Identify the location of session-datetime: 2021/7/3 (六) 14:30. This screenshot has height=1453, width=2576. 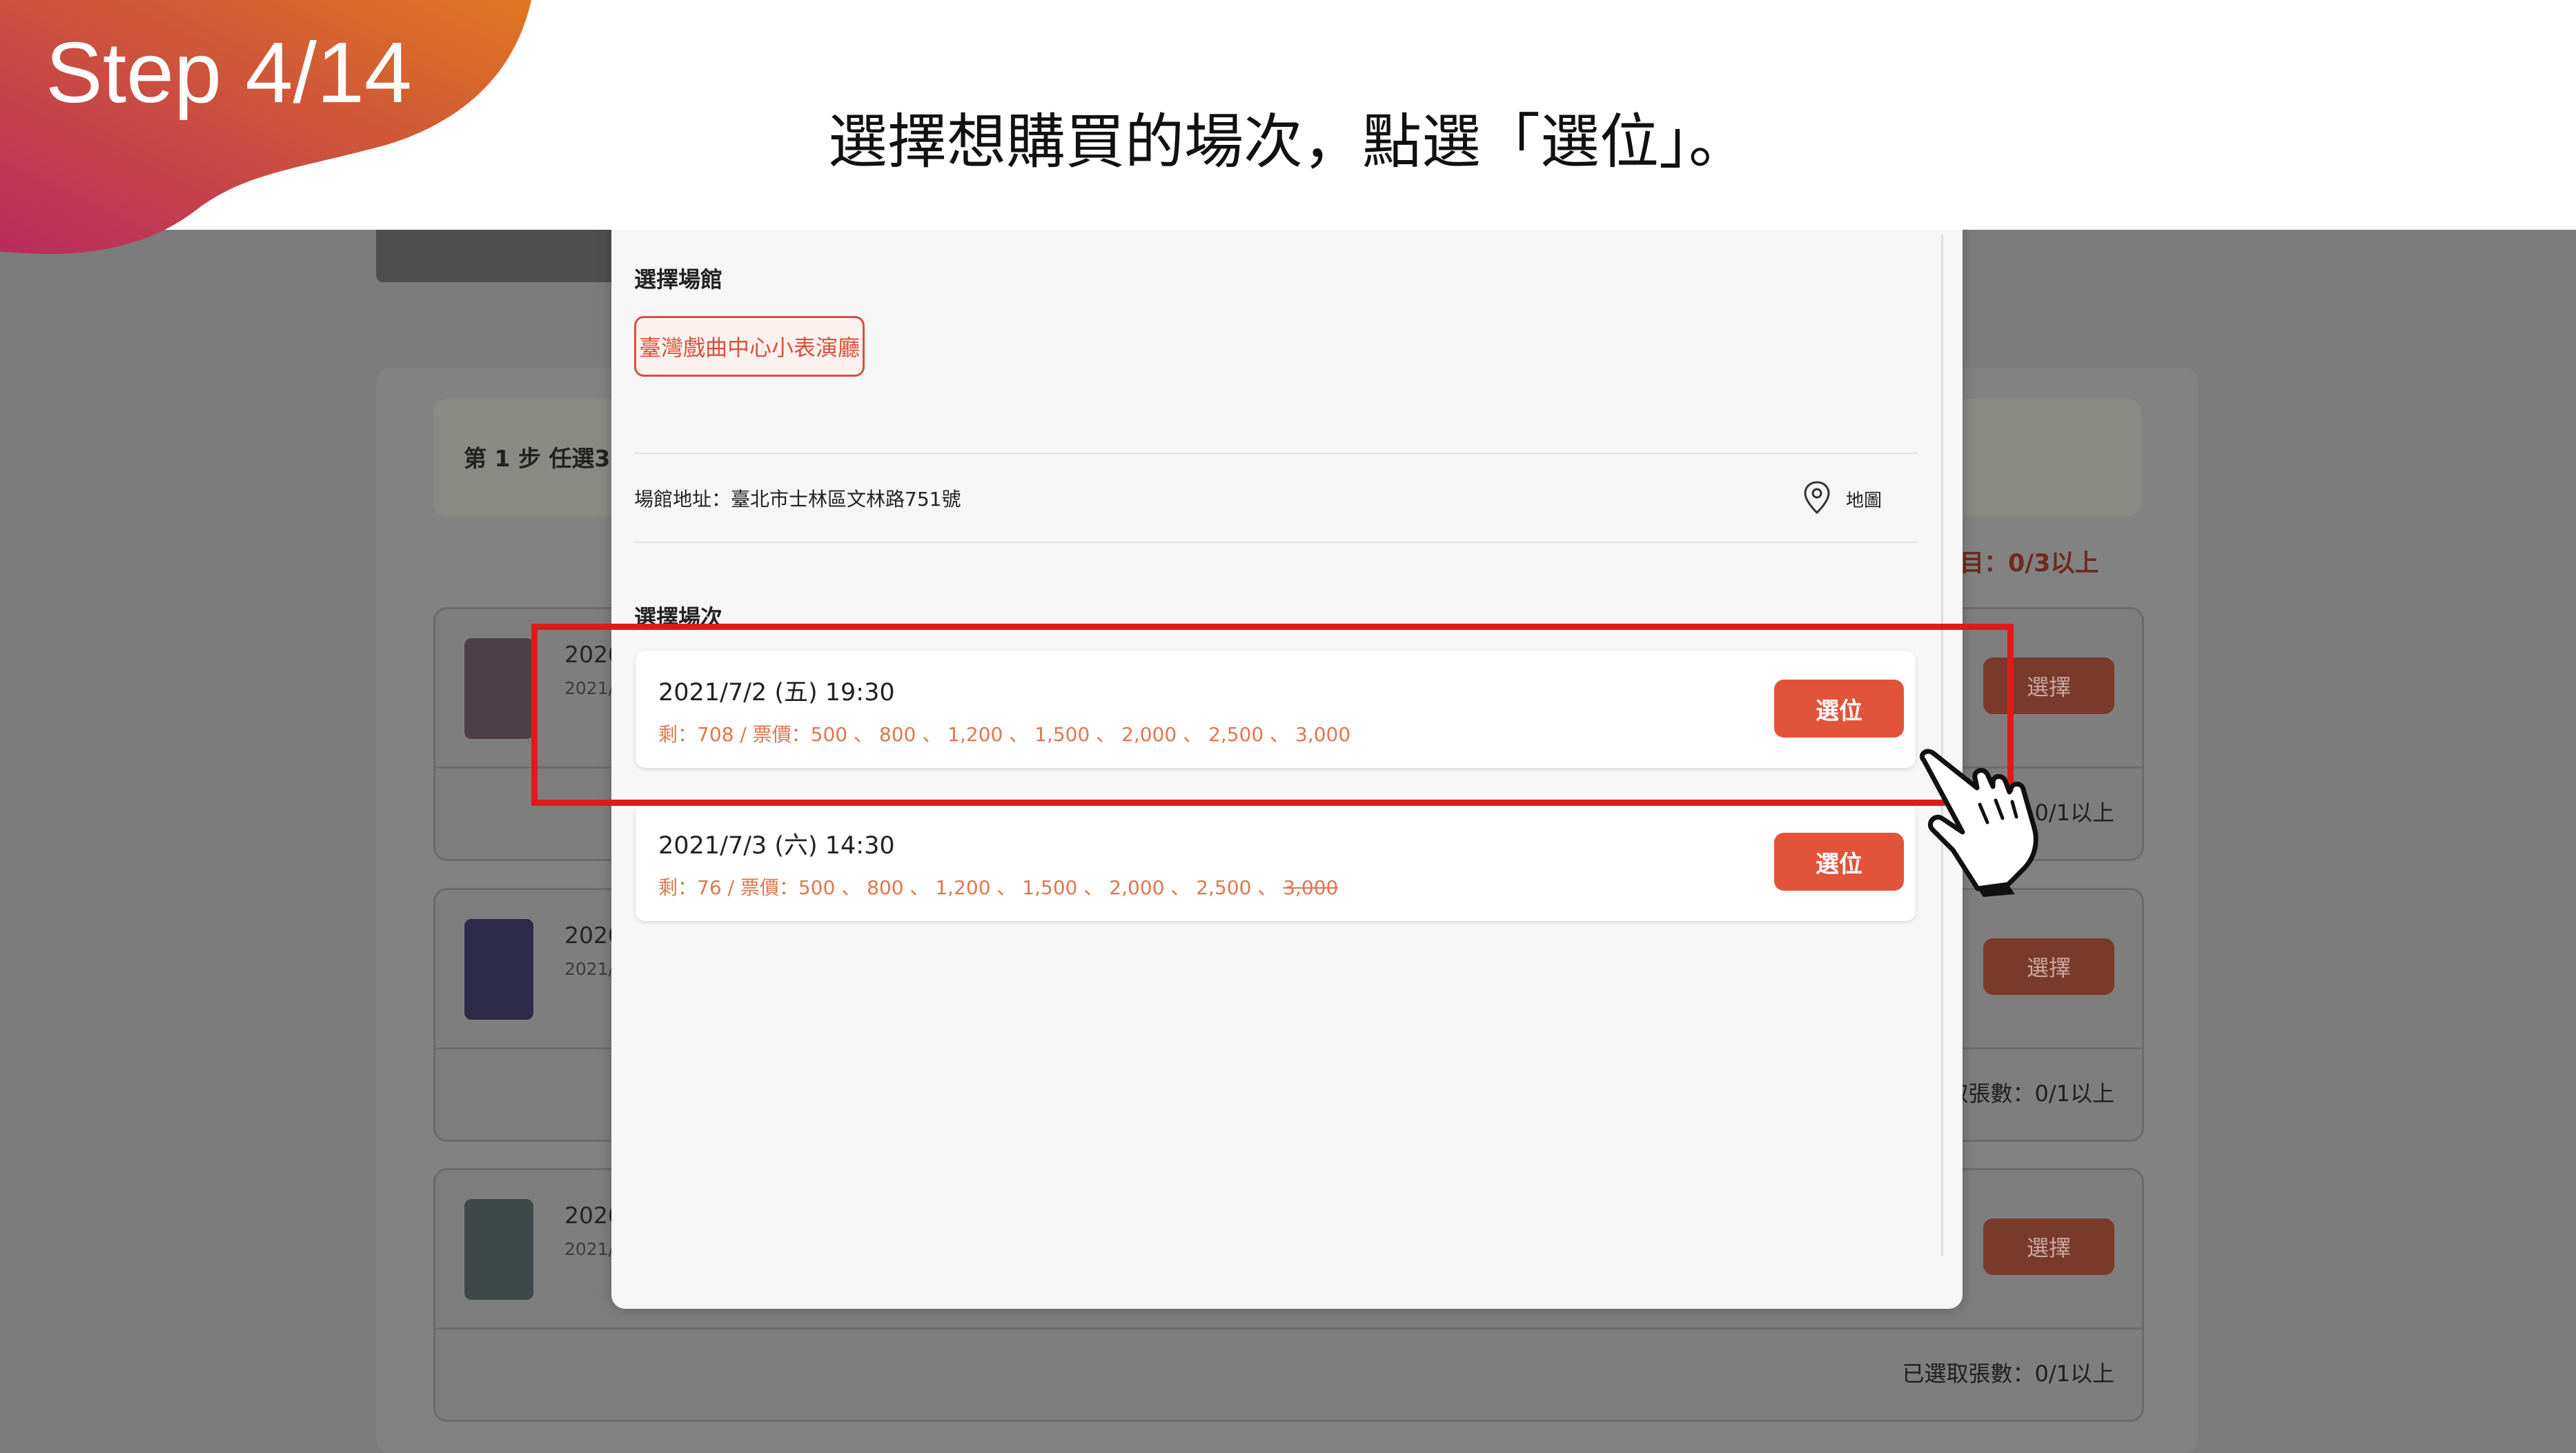
(776, 846).